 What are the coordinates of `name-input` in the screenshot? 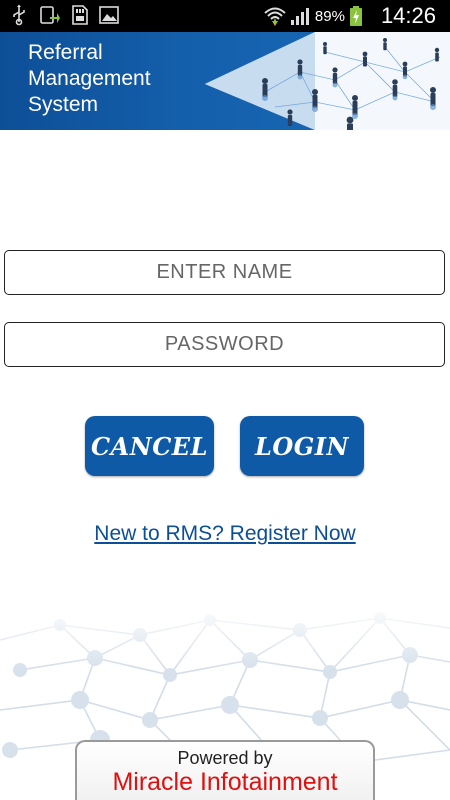 It's located at (224, 272).